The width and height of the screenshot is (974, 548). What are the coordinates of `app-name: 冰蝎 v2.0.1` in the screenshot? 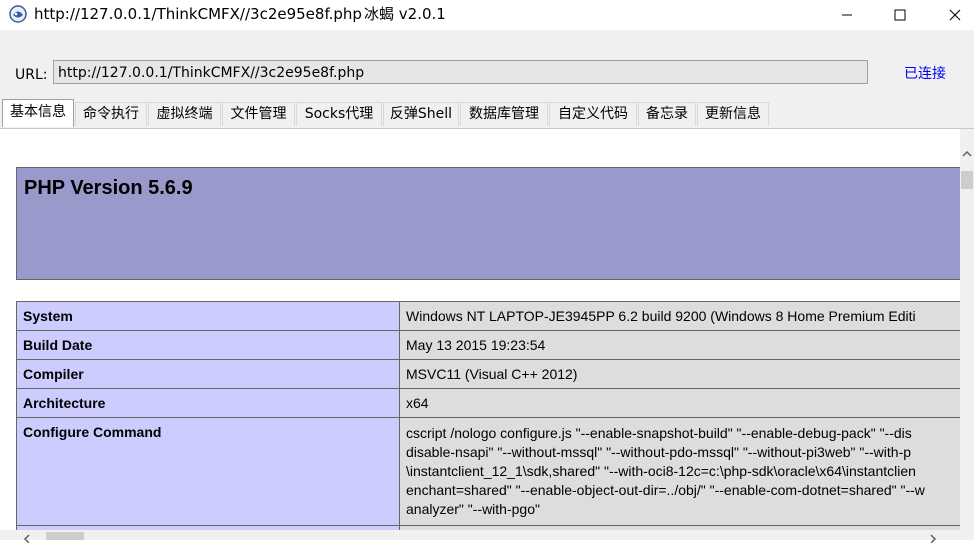 It's located at (405, 14).